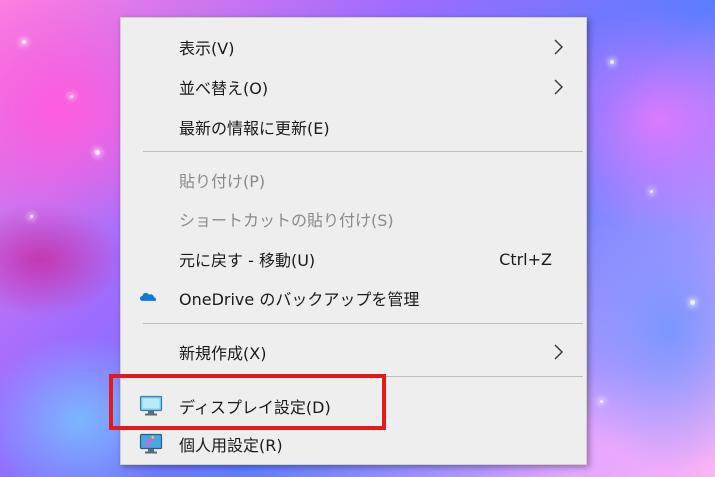 The height and width of the screenshot is (477, 715). I want to click on menu-item-undo-move-shortcut: Ctrl+Z, so click(525, 259).